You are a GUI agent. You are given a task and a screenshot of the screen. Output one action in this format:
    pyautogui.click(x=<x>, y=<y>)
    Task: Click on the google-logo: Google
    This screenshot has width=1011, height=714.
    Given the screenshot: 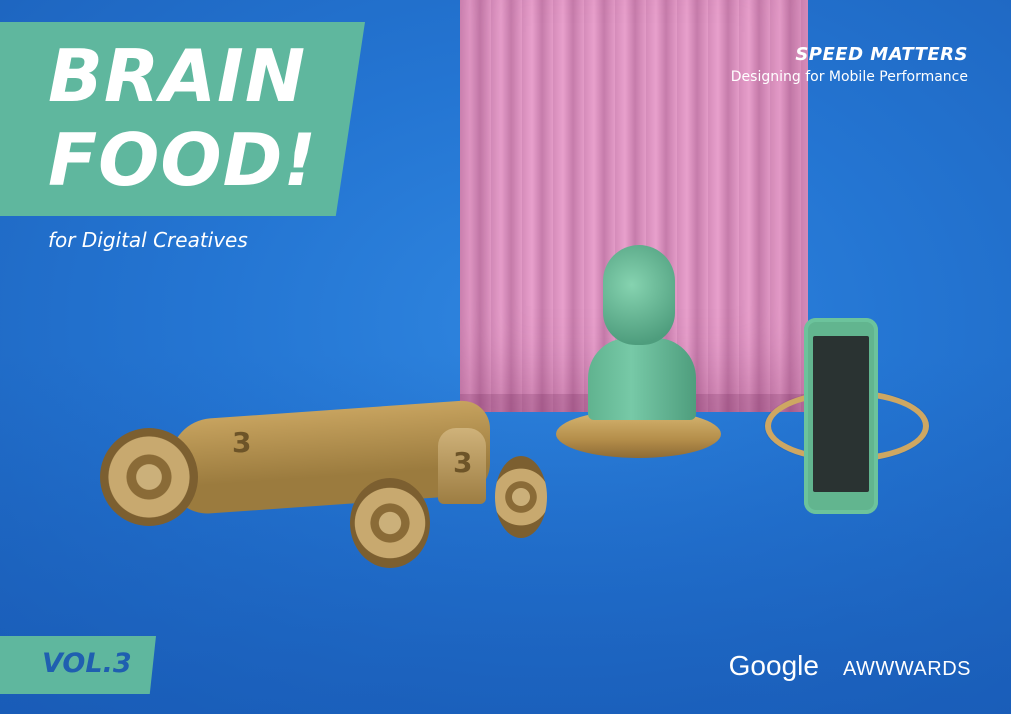 What is the action you would take?
    pyautogui.click(x=773, y=665)
    